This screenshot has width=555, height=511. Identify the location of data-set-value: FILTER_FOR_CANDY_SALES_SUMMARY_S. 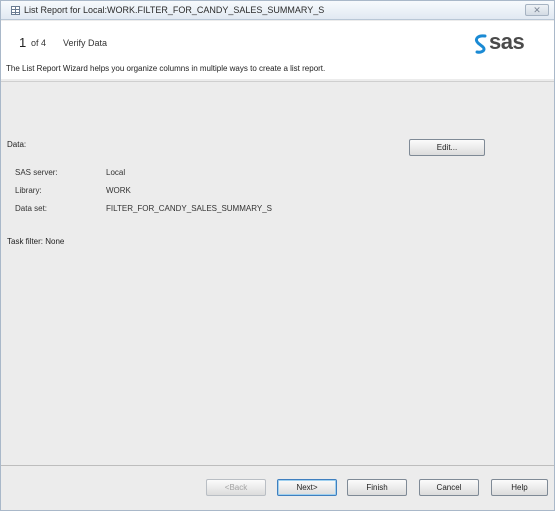
(189, 208).